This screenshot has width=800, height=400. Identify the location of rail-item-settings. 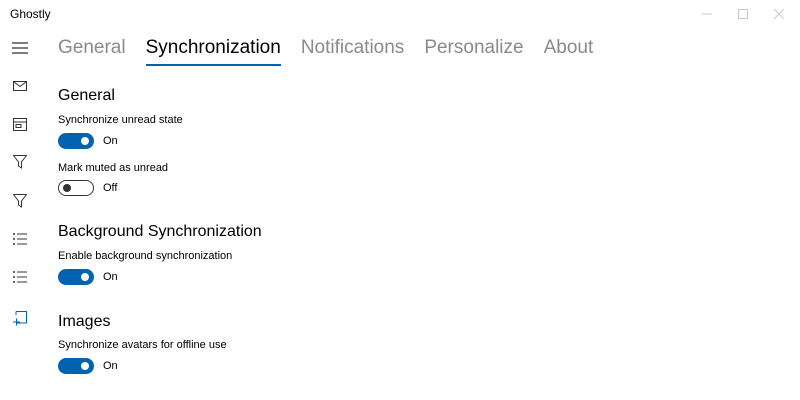
(20, 318).